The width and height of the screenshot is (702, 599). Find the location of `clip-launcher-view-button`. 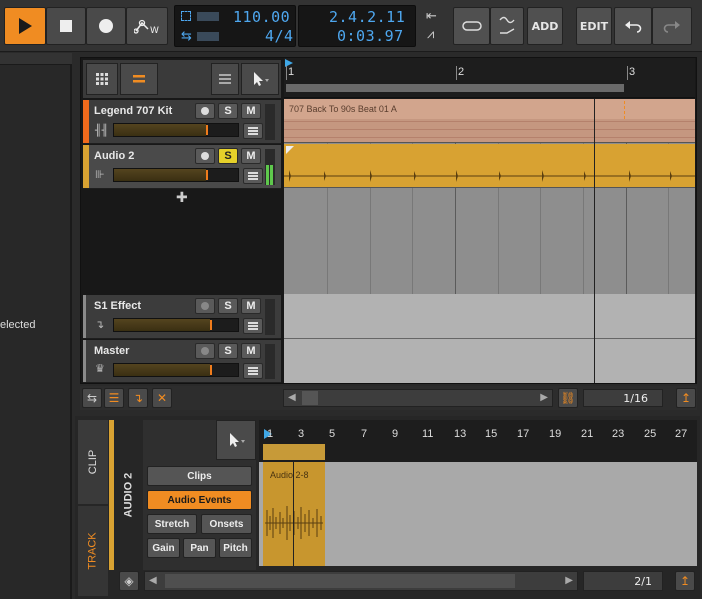

clip-launcher-view-button is located at coordinates (102, 79).